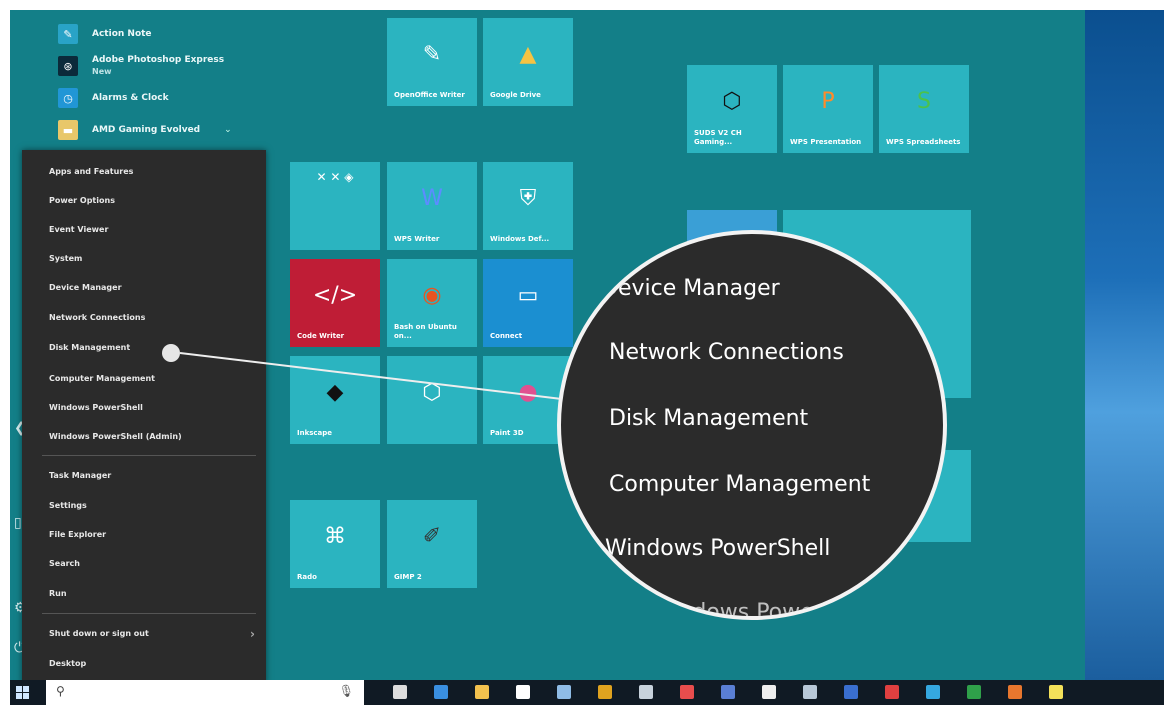 This screenshot has height=715, width=1164. I want to click on search-box: ⚲ 🎙, so click(205, 692).